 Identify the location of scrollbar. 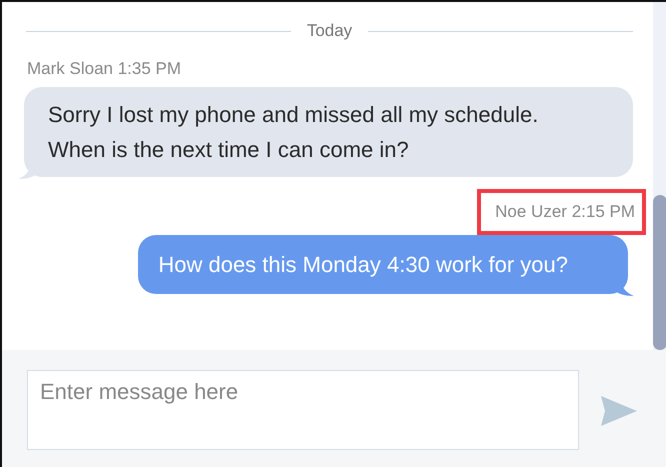
(659, 176).